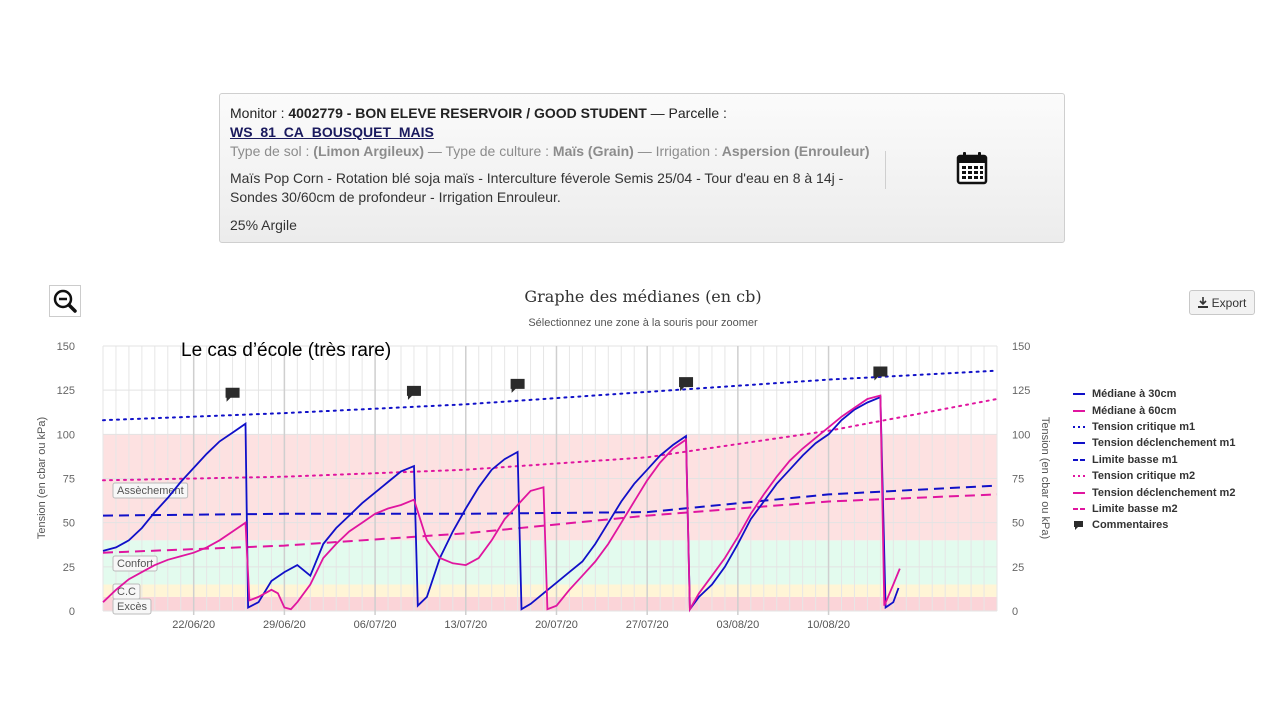  Describe the element at coordinates (1021, 347) in the screenshot. I see `y-tick-label-right: 150` at that location.